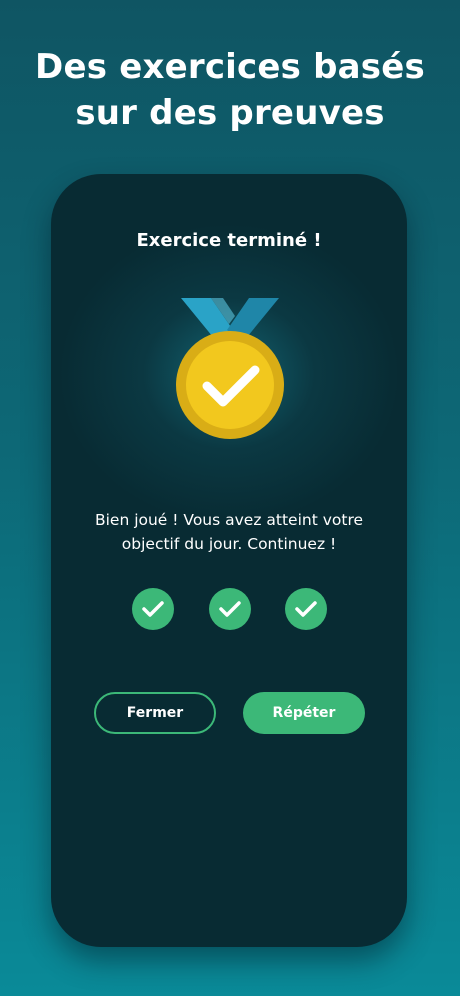 Image resolution: width=460 pixels, height=996 pixels. What do you see at coordinates (230, 367) in the screenshot?
I see `medal-icon` at bounding box center [230, 367].